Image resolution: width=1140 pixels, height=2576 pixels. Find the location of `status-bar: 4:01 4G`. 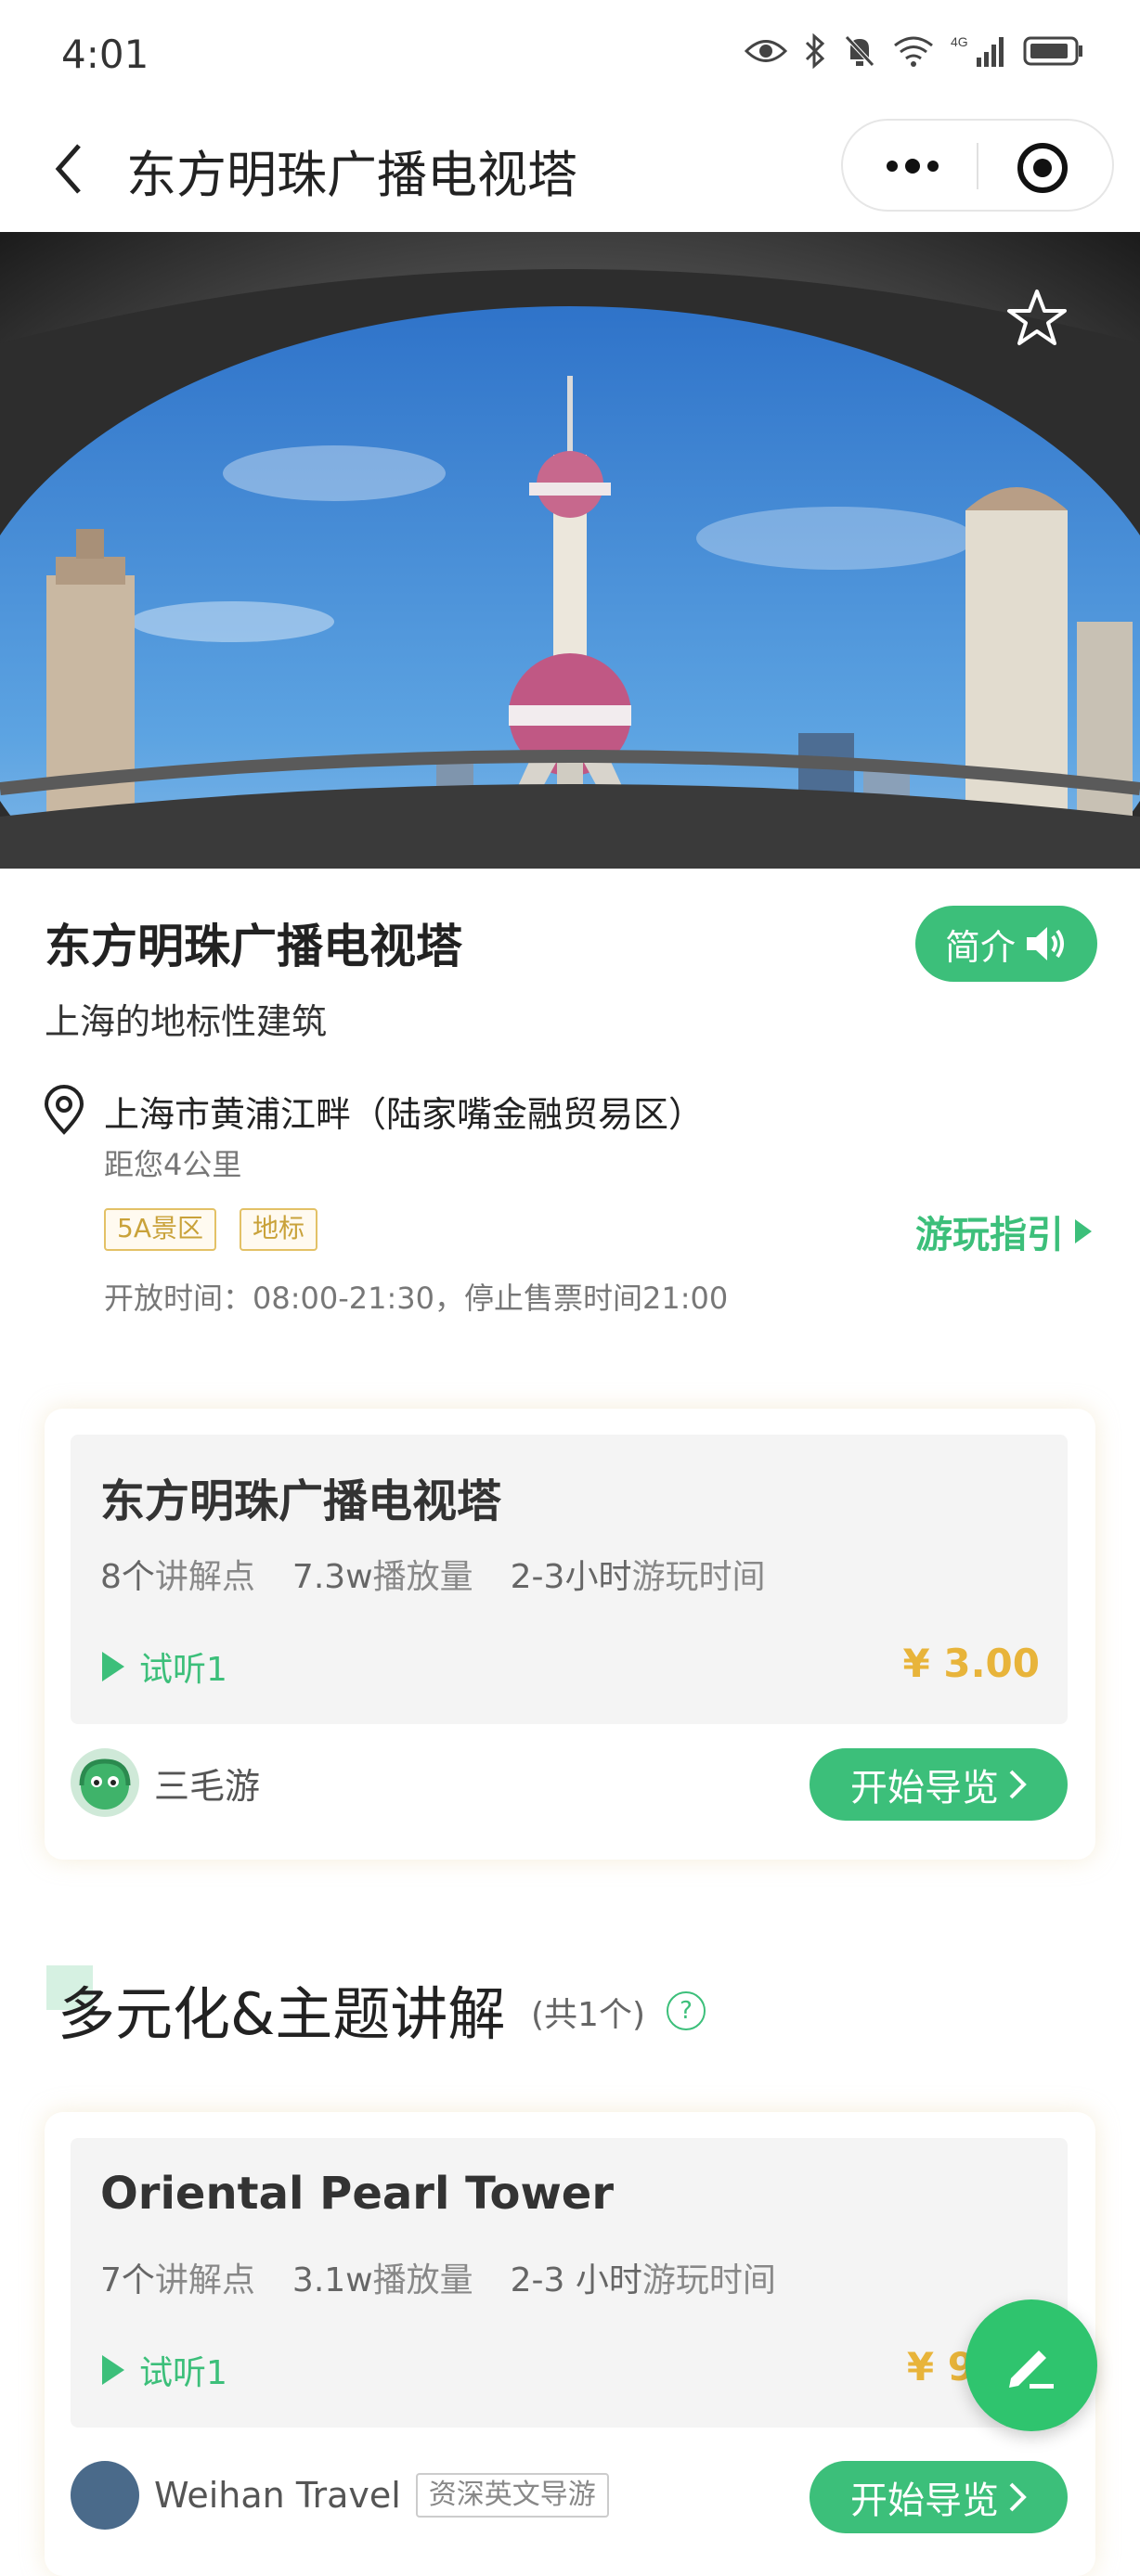

status-bar: 4:01 4G is located at coordinates (570, 54).